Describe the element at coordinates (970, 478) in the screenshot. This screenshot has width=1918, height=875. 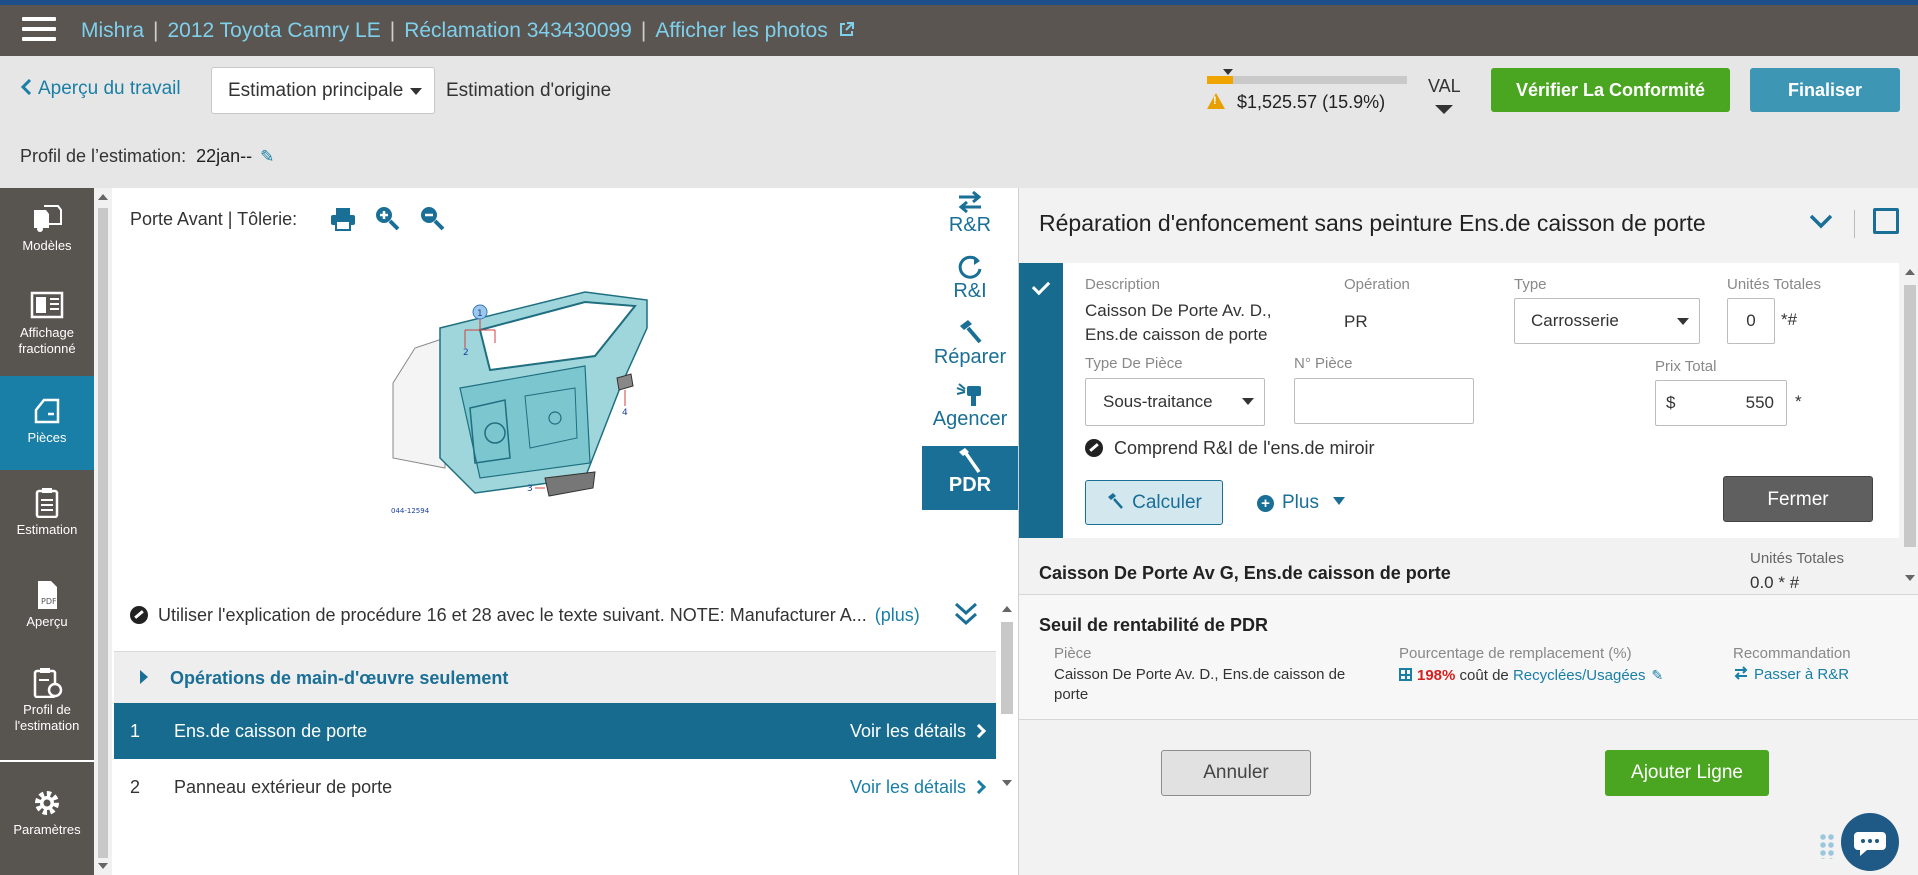
I see `op-pdr-button: PDR` at that location.